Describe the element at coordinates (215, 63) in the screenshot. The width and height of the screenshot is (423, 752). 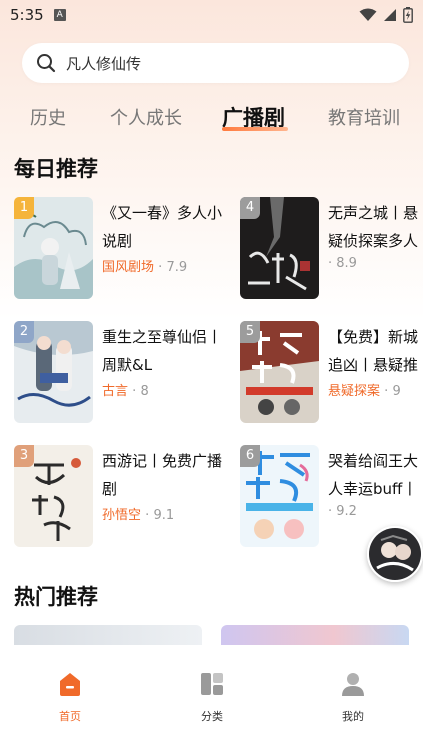
I see `search-input: 凡人修仙传` at that location.